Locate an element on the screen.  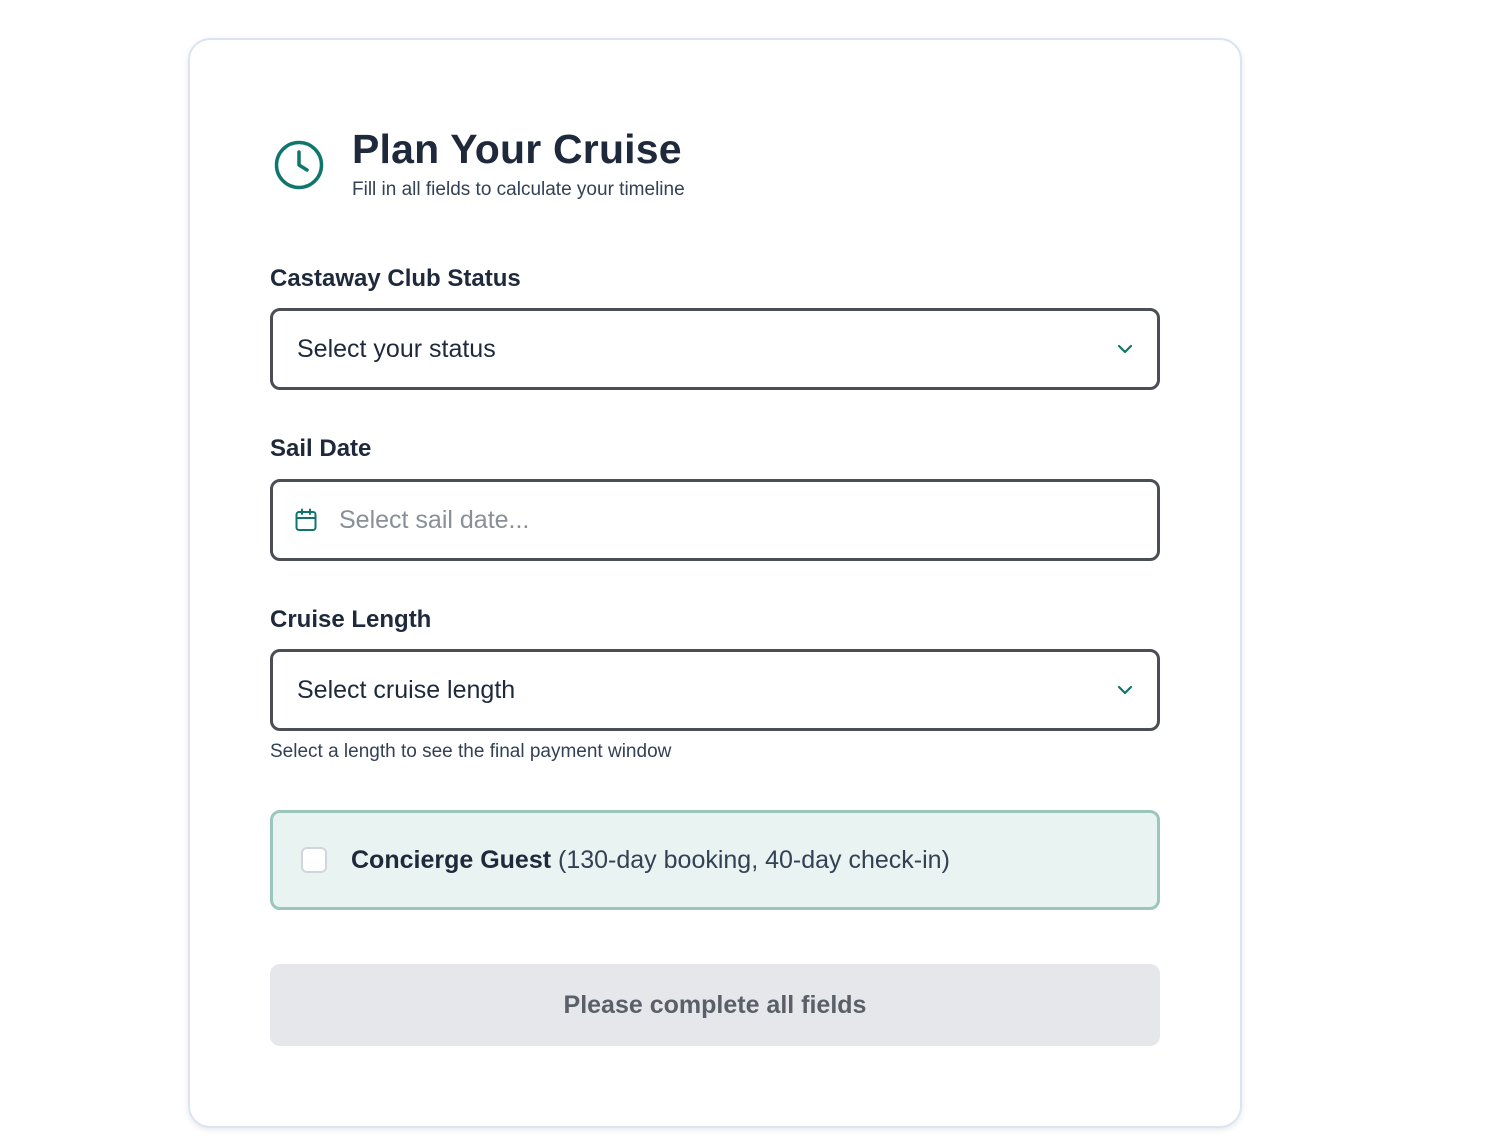
status-select: Select your status is located at coordinates (715, 349).